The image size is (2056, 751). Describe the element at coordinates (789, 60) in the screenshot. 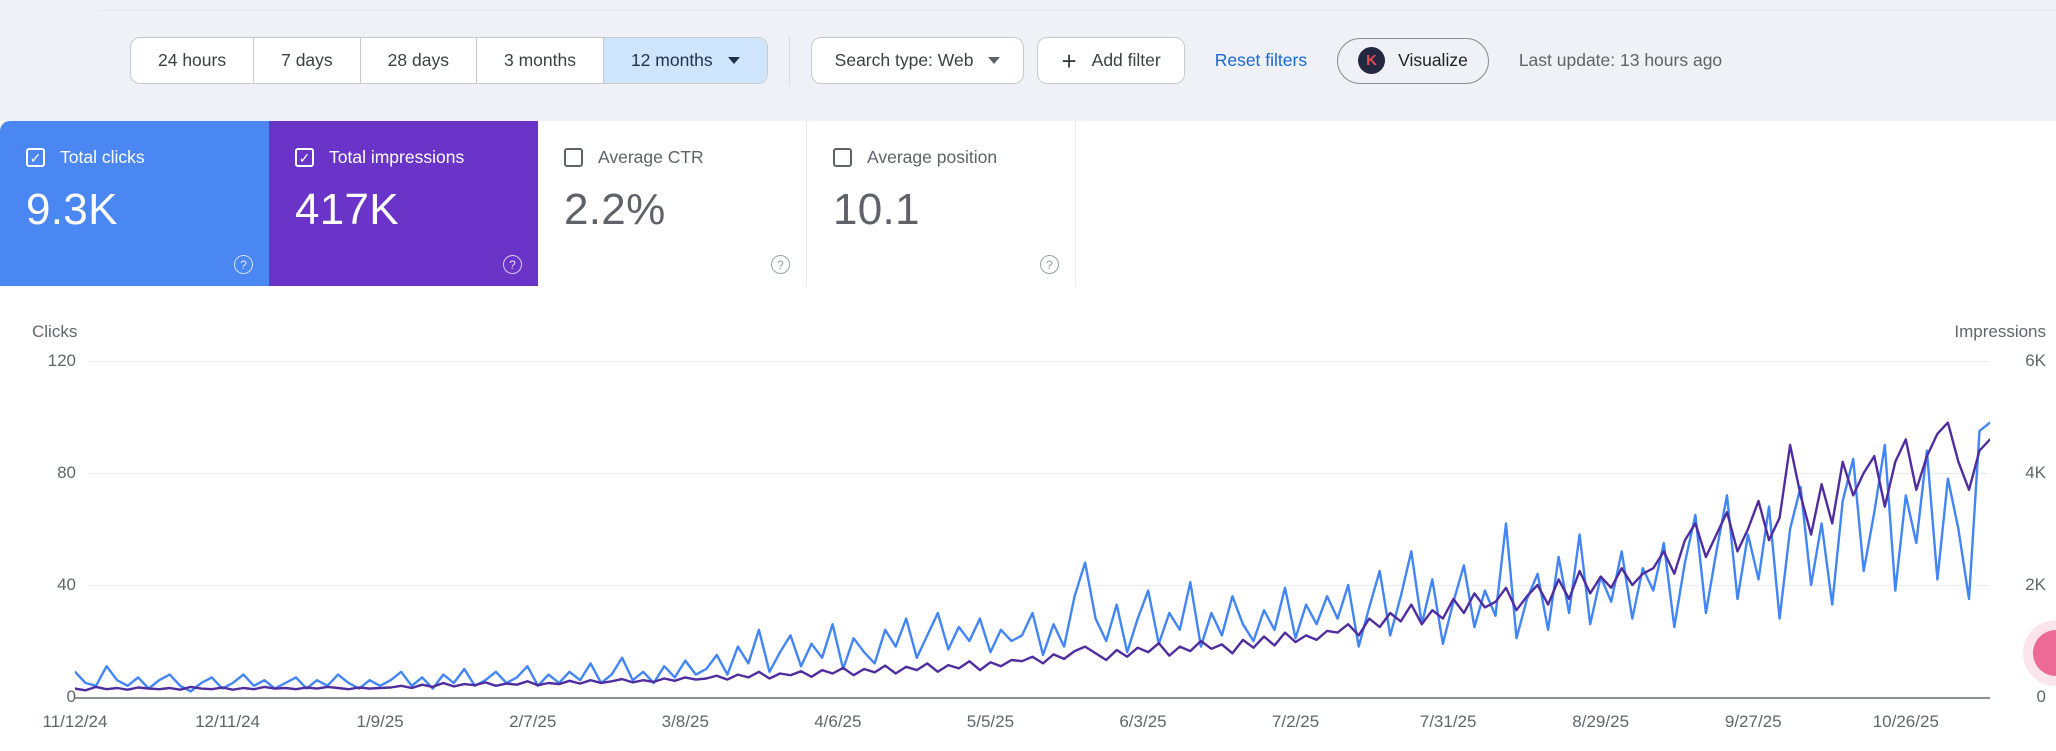

I see `toolbar-divider` at that location.